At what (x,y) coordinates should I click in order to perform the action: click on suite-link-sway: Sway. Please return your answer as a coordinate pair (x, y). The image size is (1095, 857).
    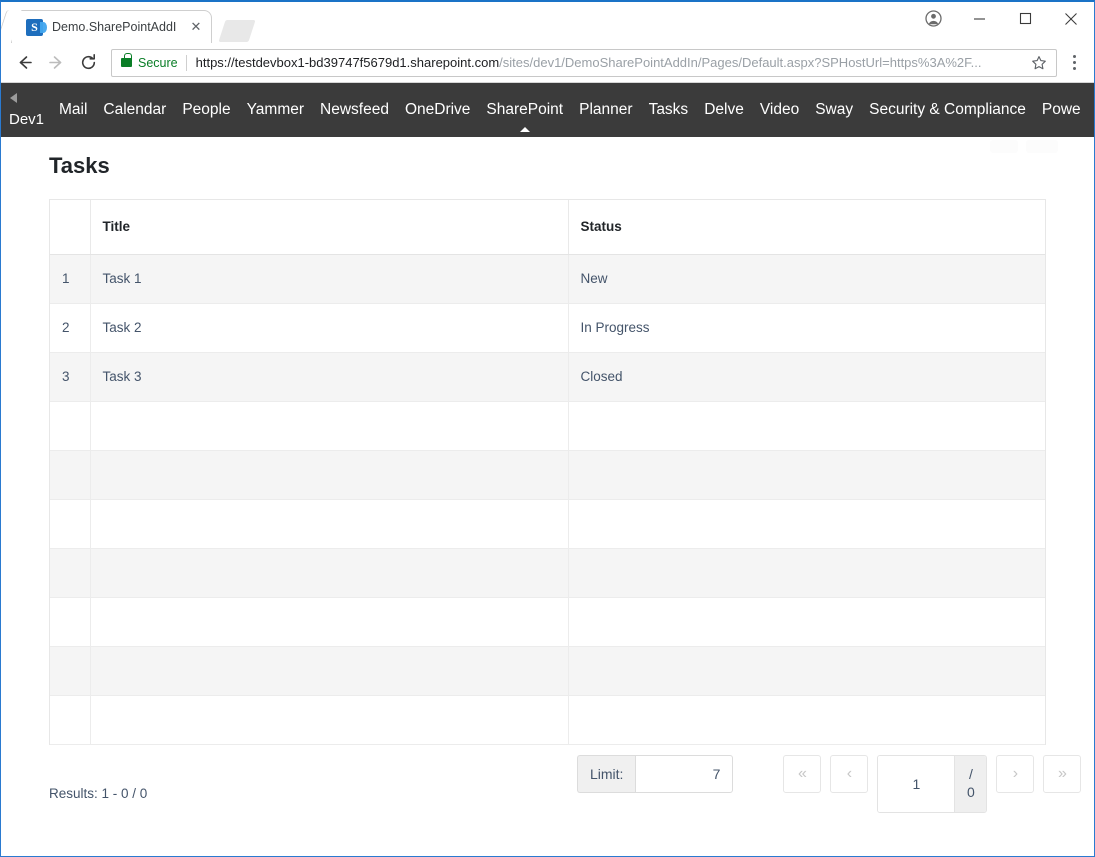
    Looking at the image, I should click on (834, 110).